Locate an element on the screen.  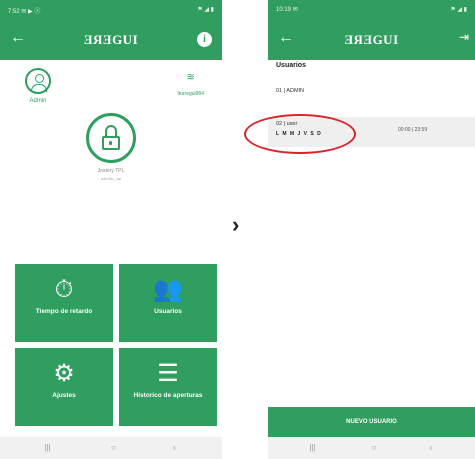
info-icon: i is located at coordinates (204, 39).